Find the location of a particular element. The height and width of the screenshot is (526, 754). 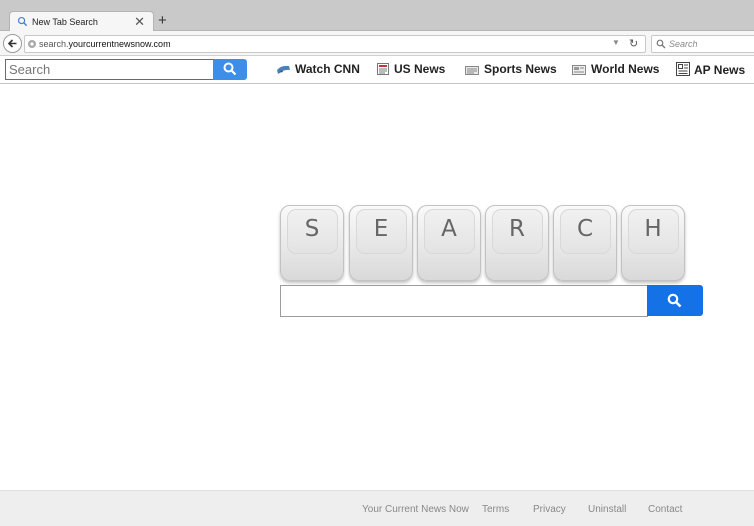

keycap-letter: R is located at coordinates (517, 229).